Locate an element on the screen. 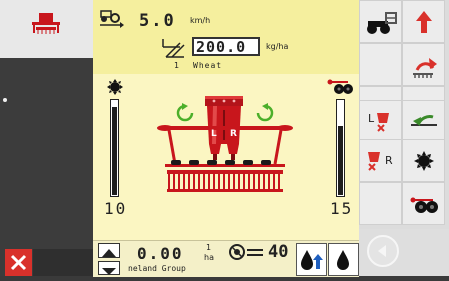 The width and height of the screenshot is (449, 281). rate-unit: kg/ha is located at coordinates (277, 46).